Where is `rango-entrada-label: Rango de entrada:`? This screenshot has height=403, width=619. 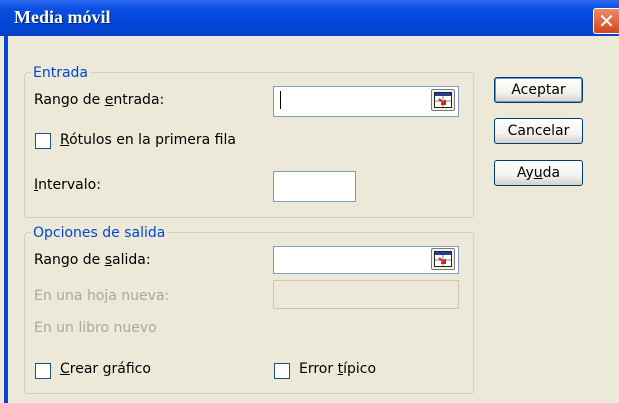 rango-entrada-label: Rango de entrada: is located at coordinates (99, 100).